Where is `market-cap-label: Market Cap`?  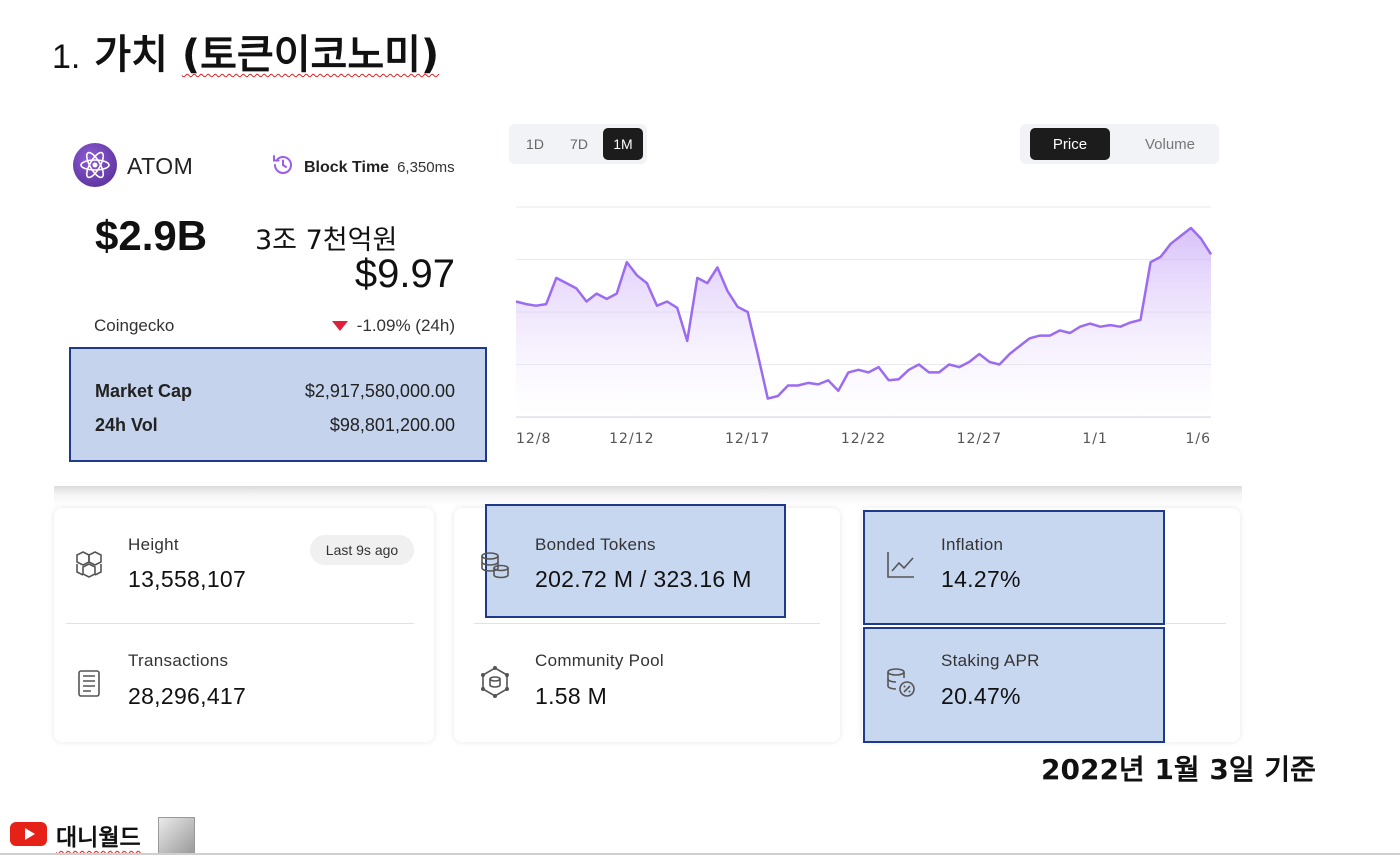
market-cap-label: Market Cap is located at coordinates (144, 391).